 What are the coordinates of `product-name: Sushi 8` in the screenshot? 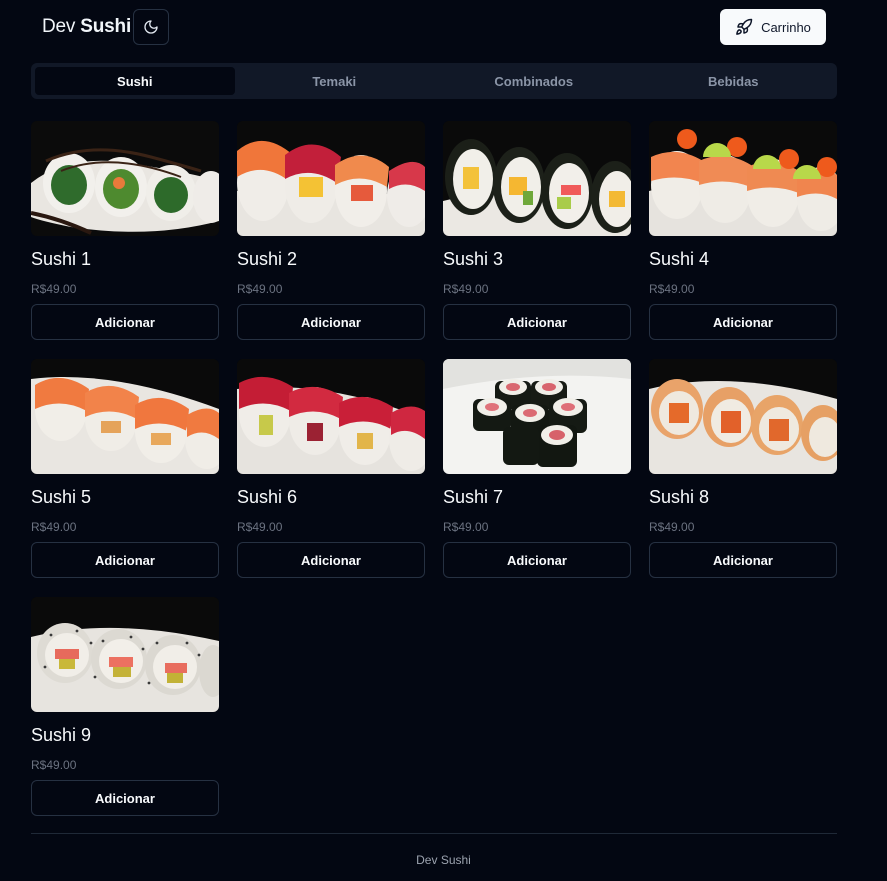 It's located at (679, 497).